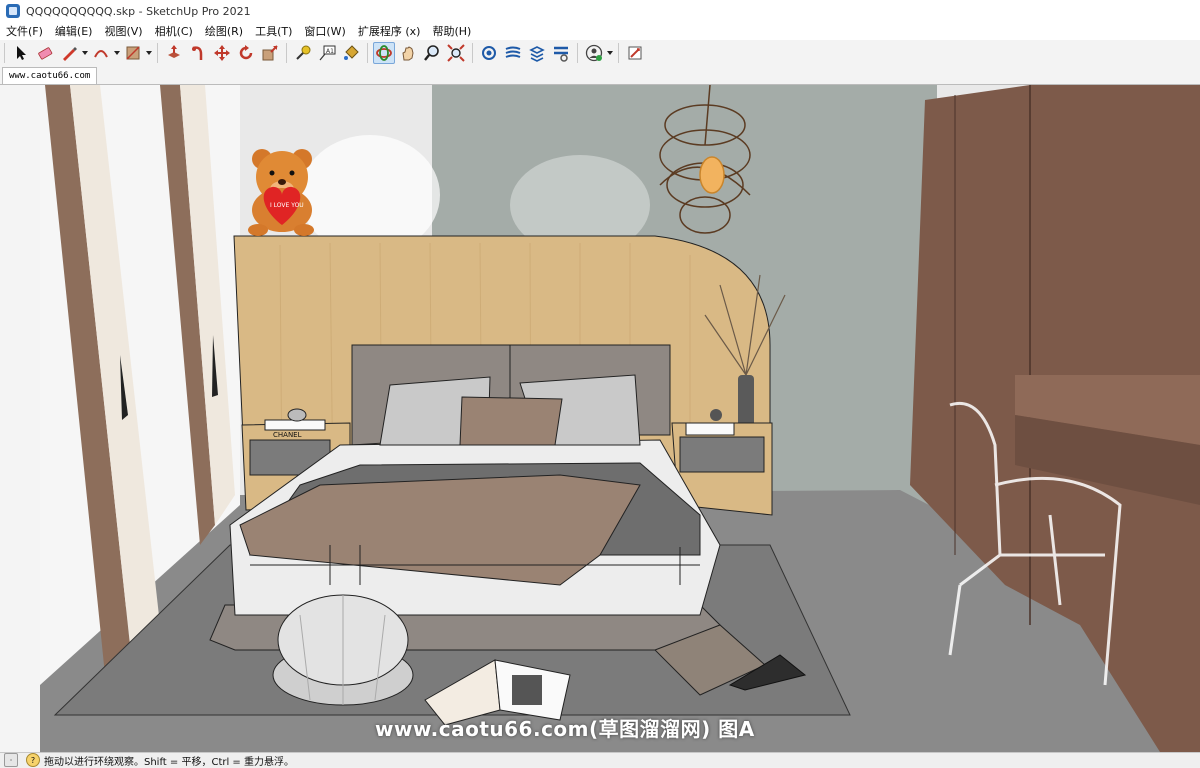  I want to click on 3d-warehouse-button, so click(489, 53).